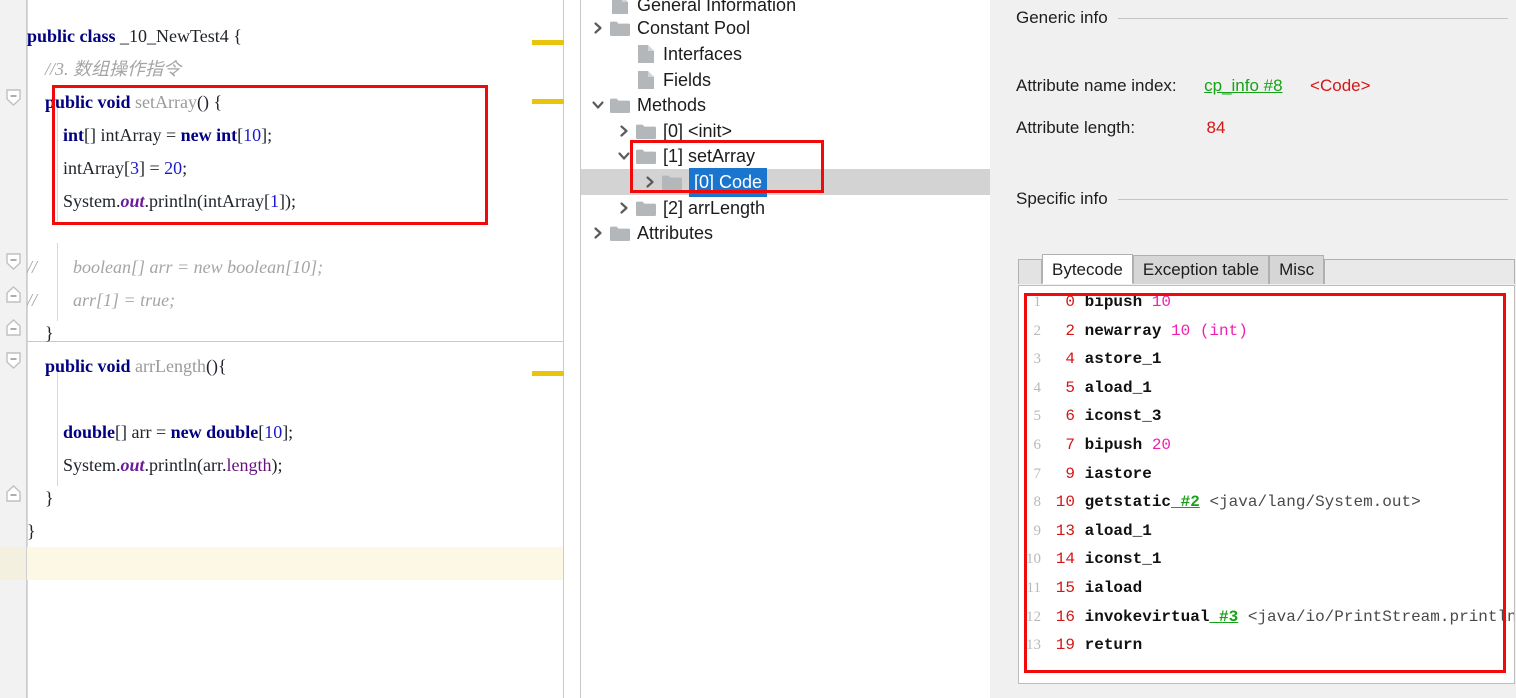  What do you see at coordinates (1065, 645) in the screenshot?
I see `bytecode-offset: 19` at bounding box center [1065, 645].